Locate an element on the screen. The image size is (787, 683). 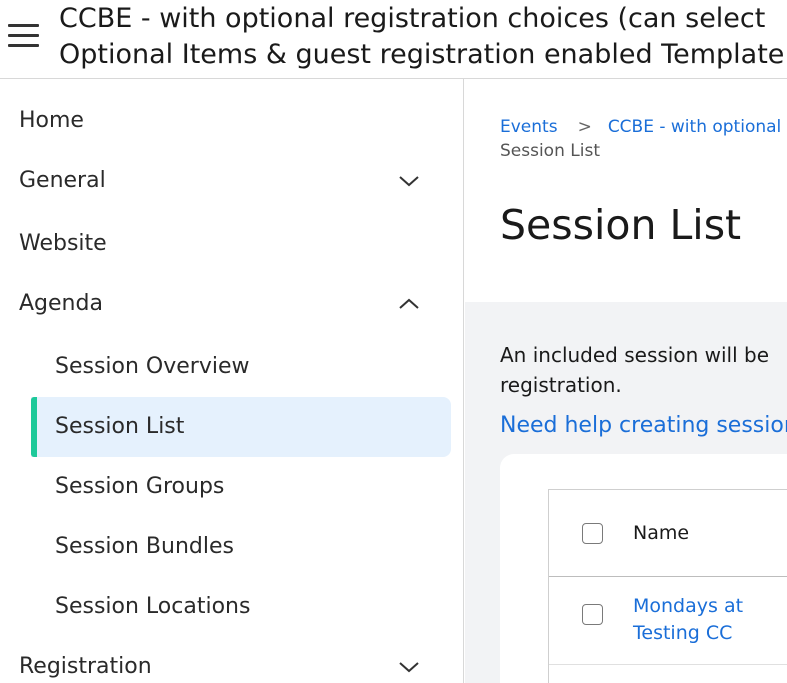
breadcrumb-events-link: Events is located at coordinates (529, 127).